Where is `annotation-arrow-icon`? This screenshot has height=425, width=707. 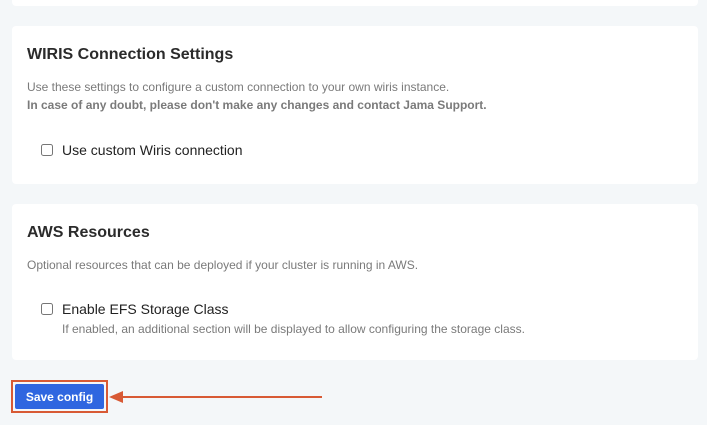 annotation-arrow-icon is located at coordinates (215, 397).